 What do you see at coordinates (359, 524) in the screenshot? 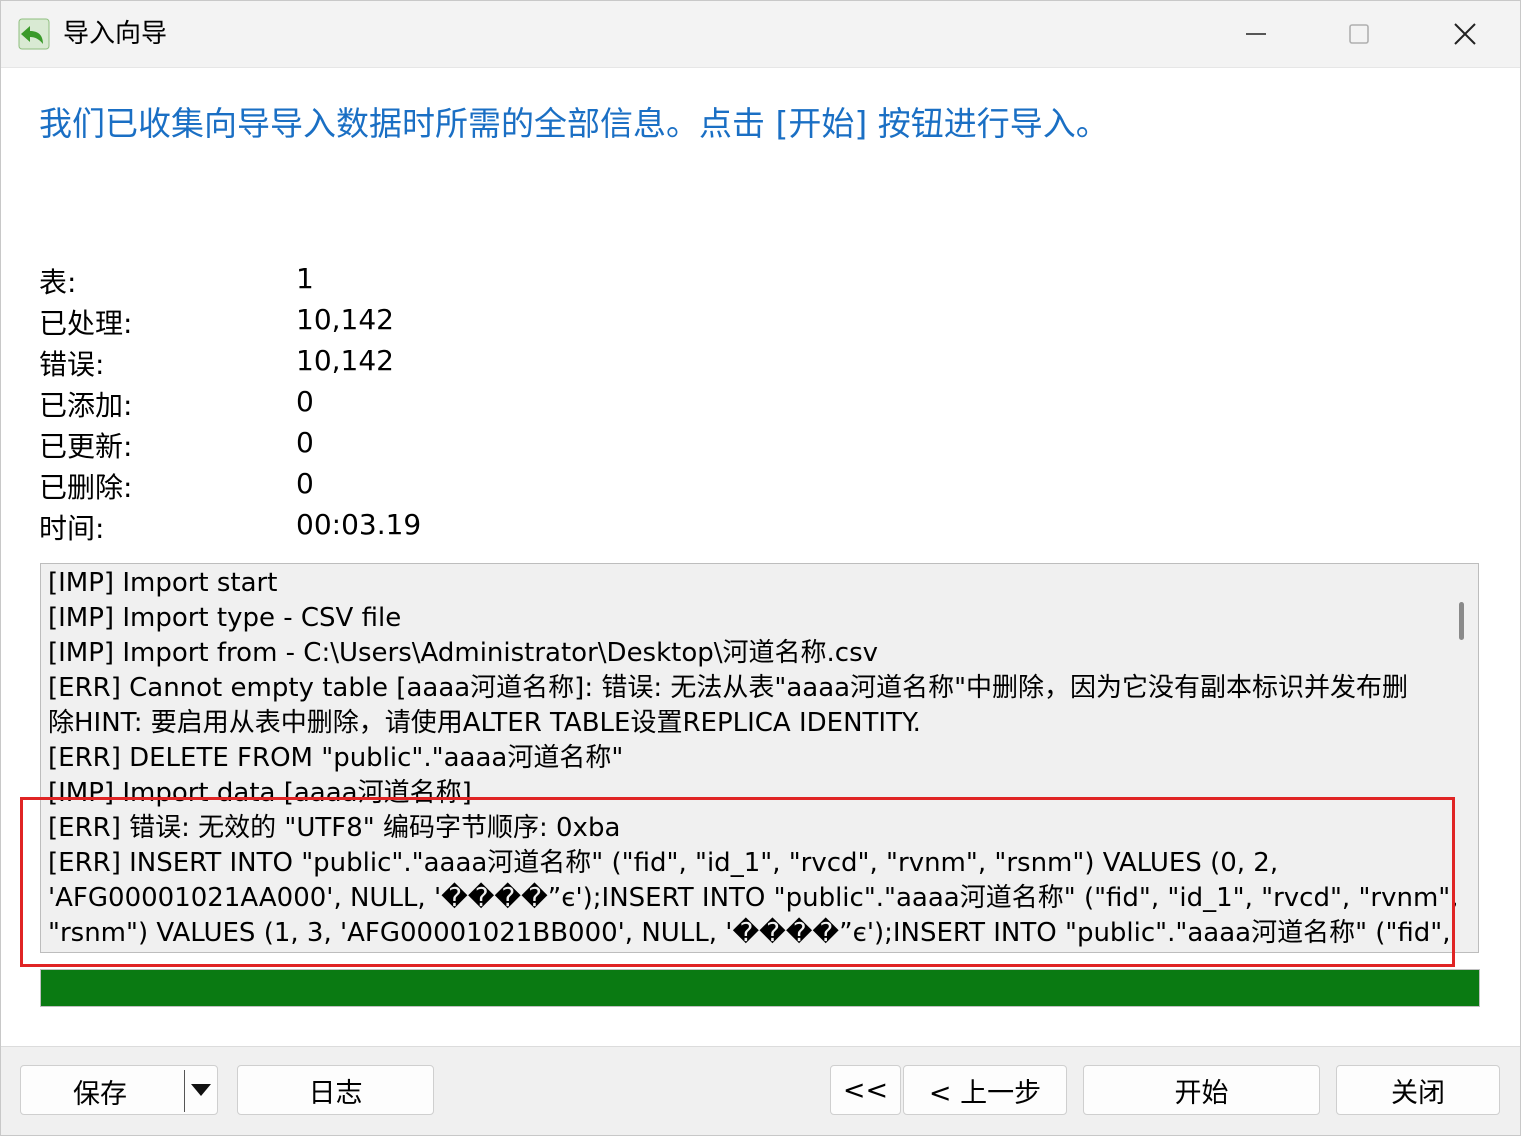
I see `stat-value: 00:03.19` at bounding box center [359, 524].